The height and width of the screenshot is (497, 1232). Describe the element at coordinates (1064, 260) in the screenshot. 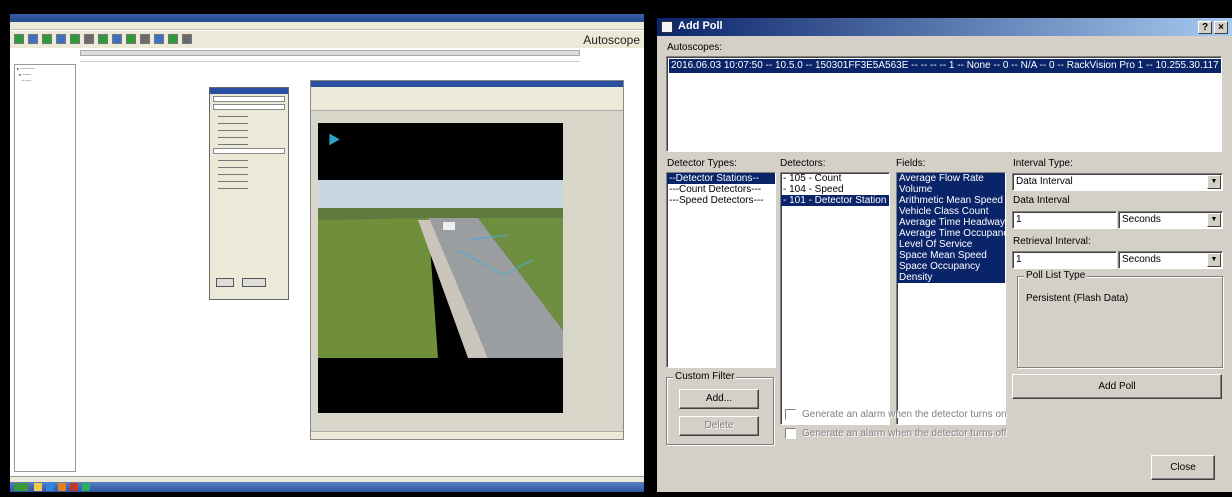

I see `retrieval-interval-field: 1` at that location.